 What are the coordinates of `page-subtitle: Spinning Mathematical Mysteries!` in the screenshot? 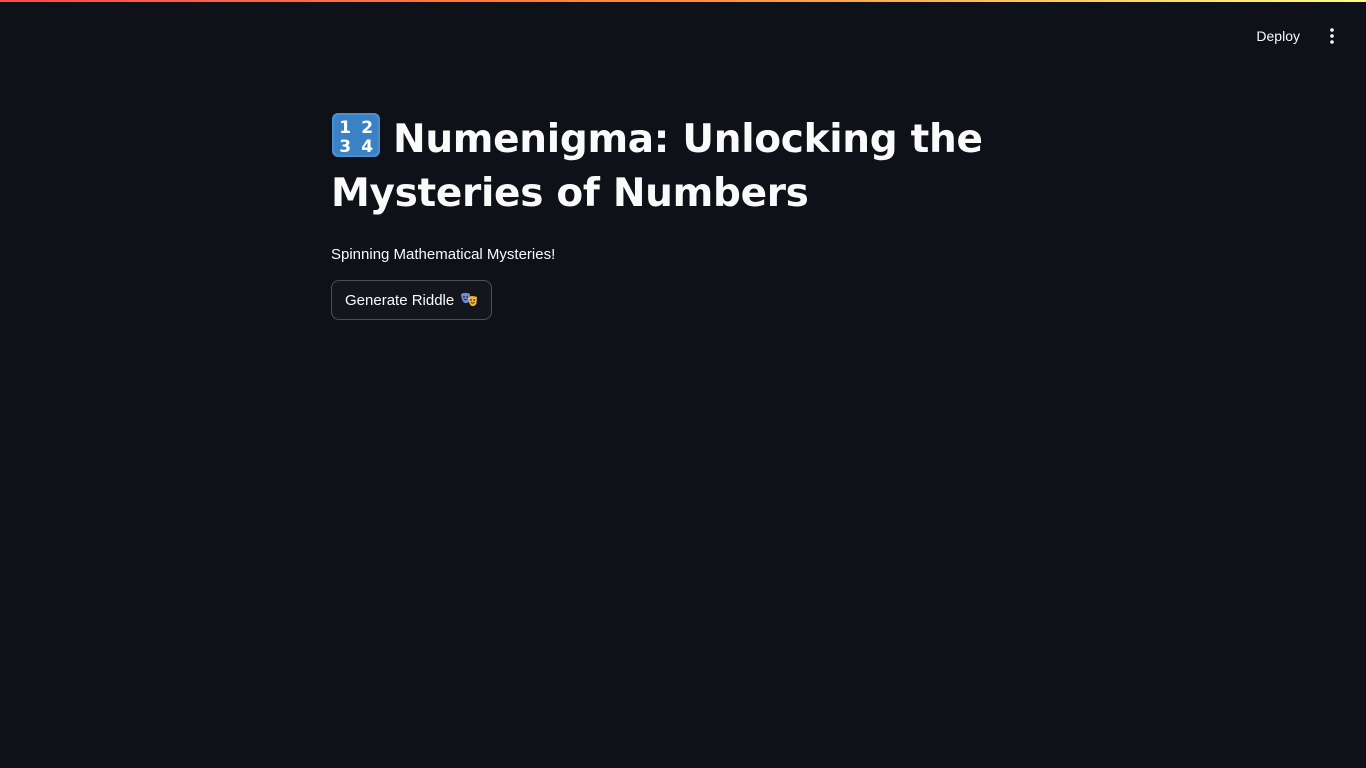 It's located at (443, 254).